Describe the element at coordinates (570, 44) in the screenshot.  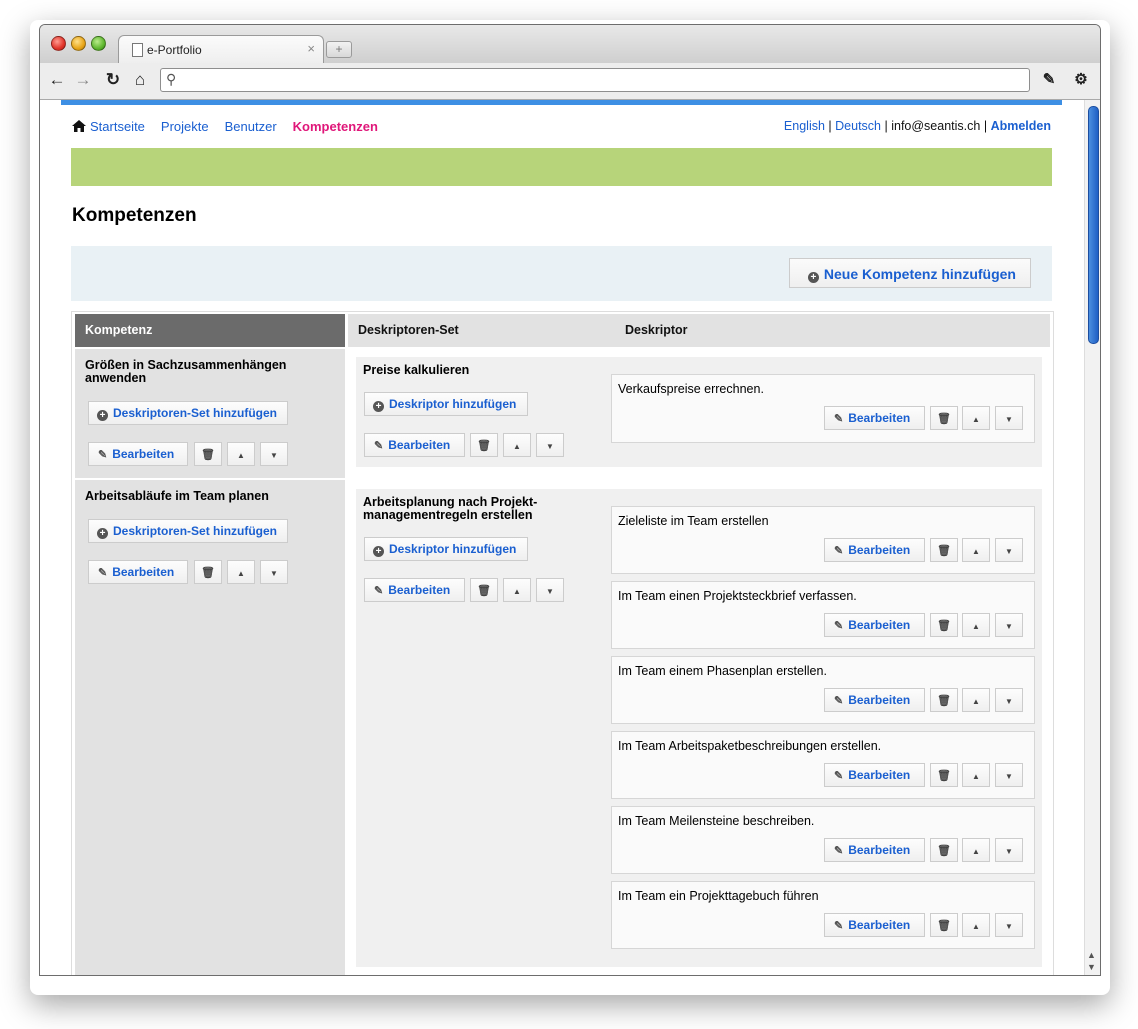
I see `tab-strip: e-Portfolio × +` at that location.